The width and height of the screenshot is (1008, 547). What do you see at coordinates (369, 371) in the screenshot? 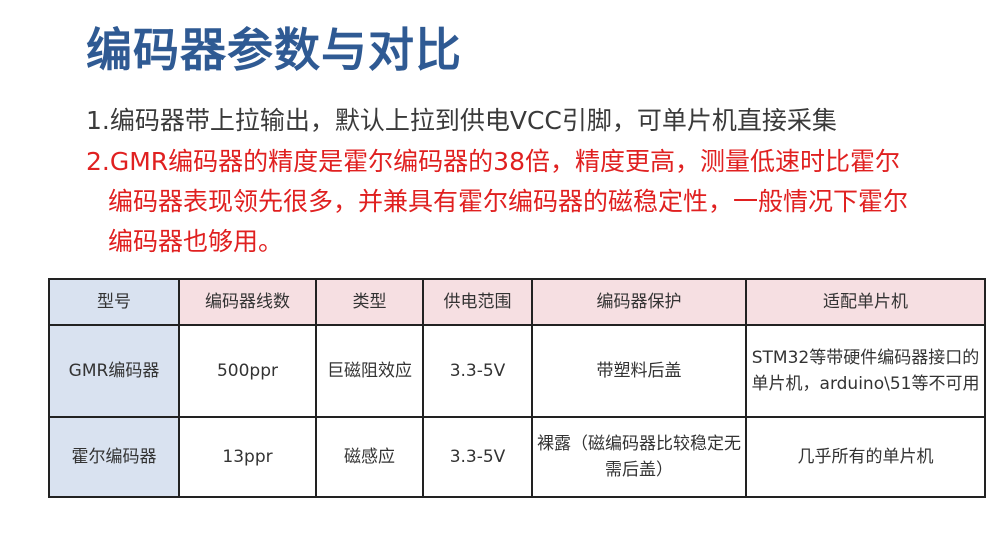
I see `cell-type: 巨磁阻效应` at bounding box center [369, 371].